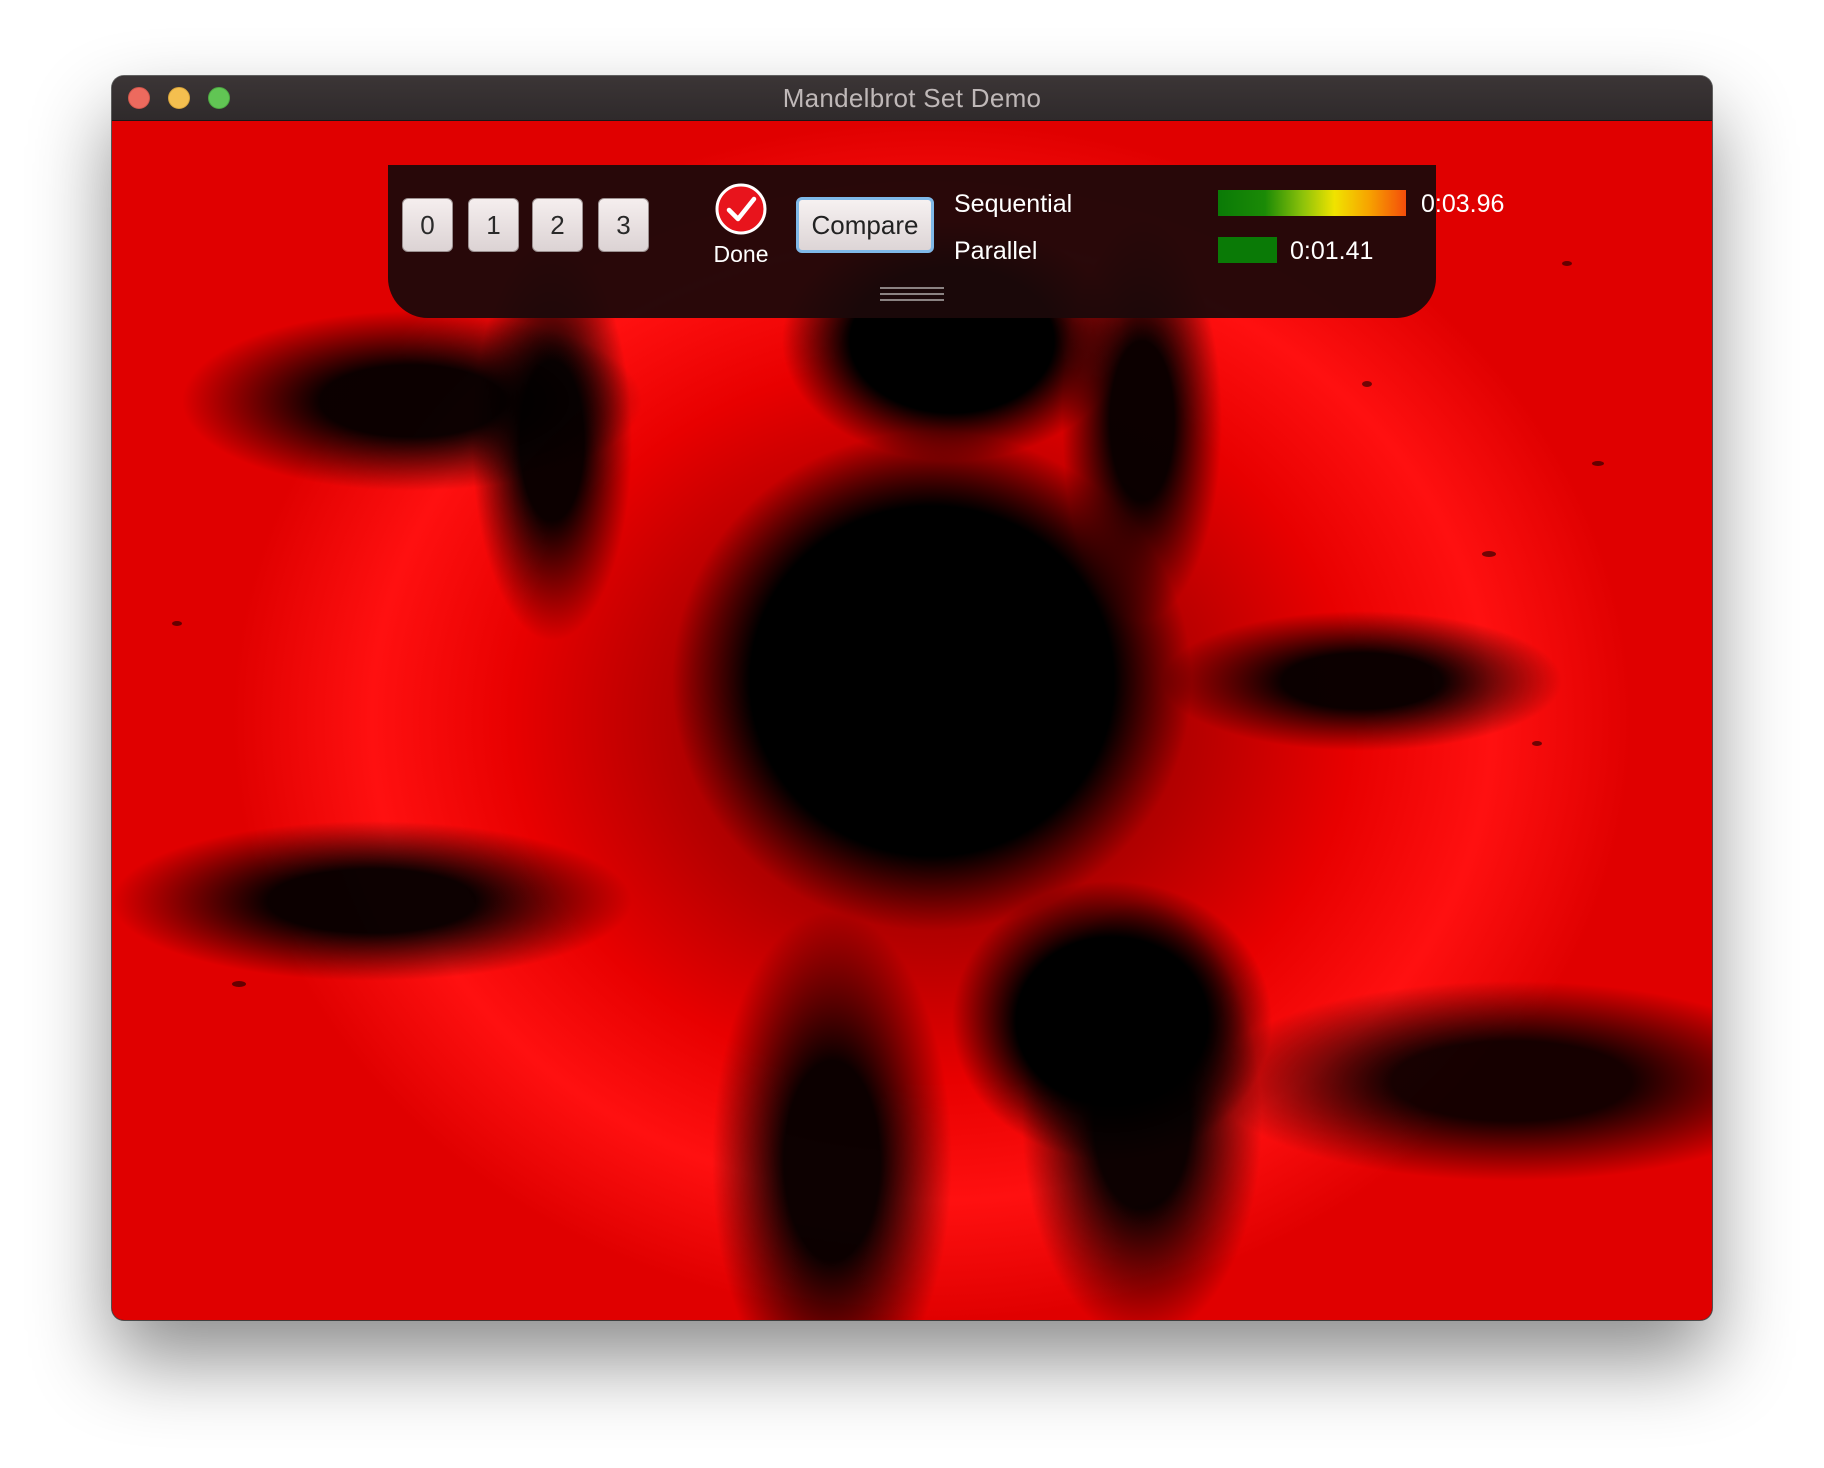 Image resolution: width=1824 pixels, height=1468 pixels. I want to click on window-title: Mandelbrot Set Demo, so click(912, 98).